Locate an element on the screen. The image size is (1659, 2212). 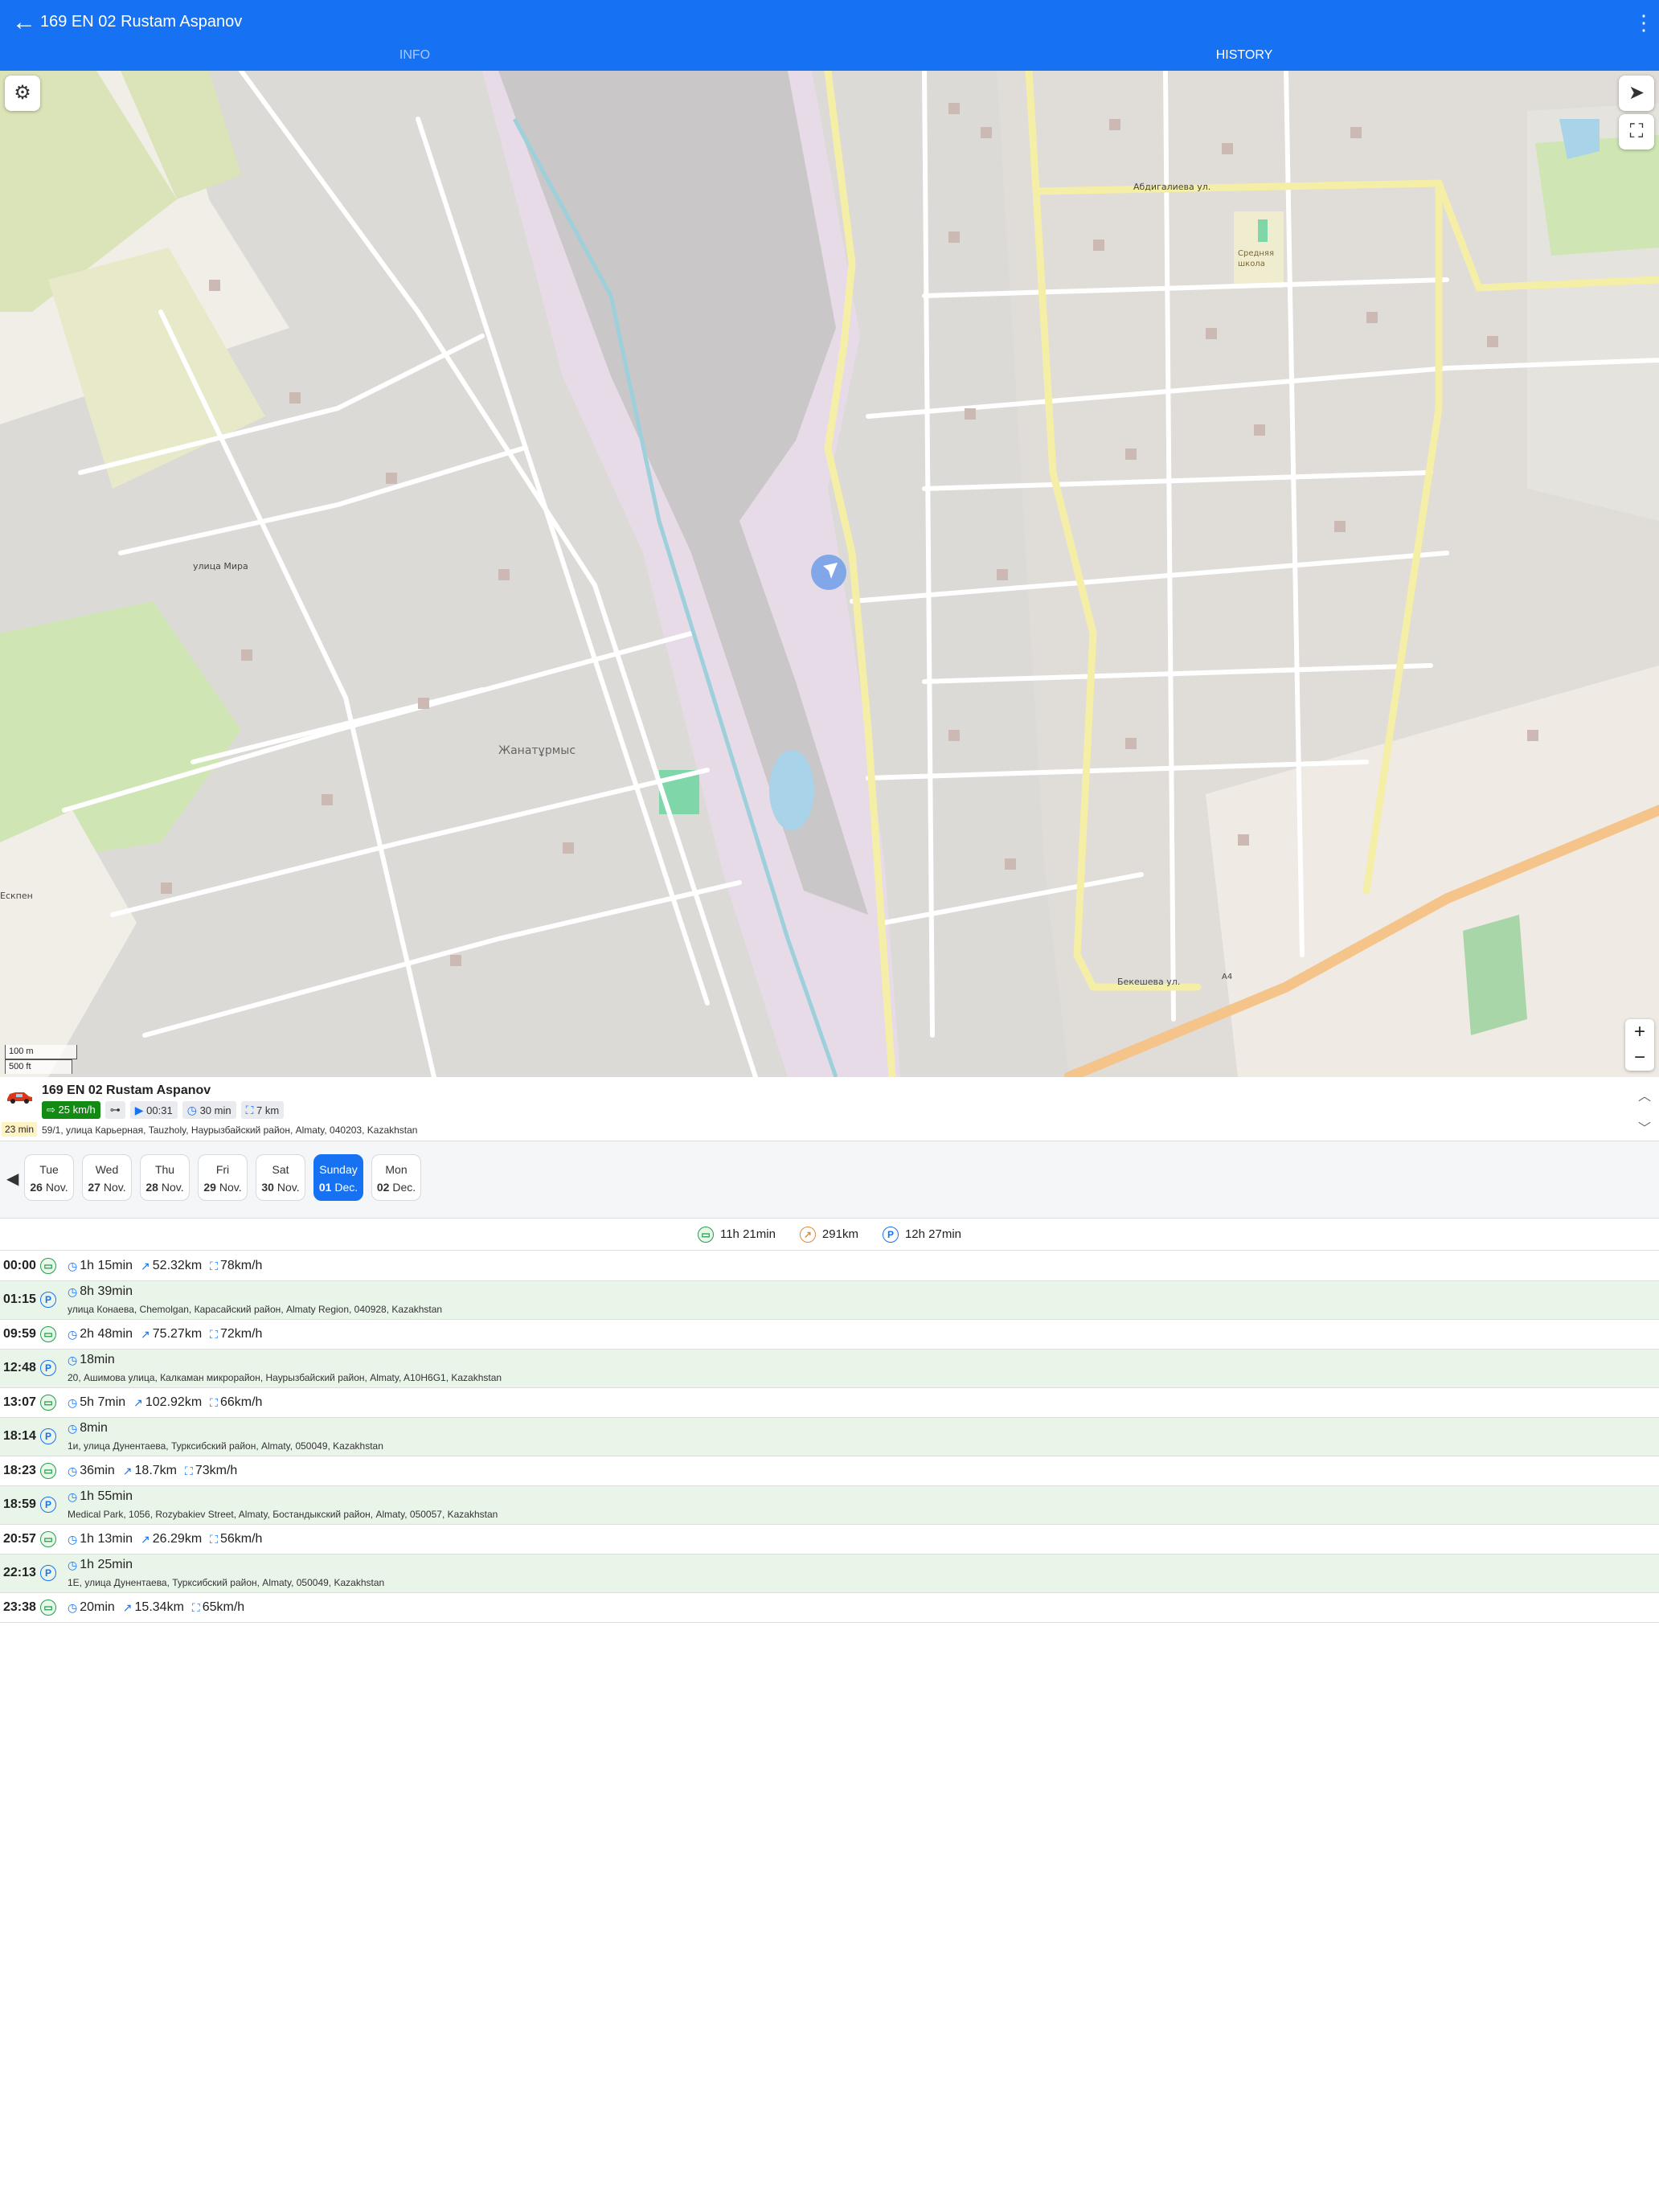
trip-stats: ◷ 1h 15min ↗ 52.32km ⛶ 78km/h is located at coordinates (165, 1266).